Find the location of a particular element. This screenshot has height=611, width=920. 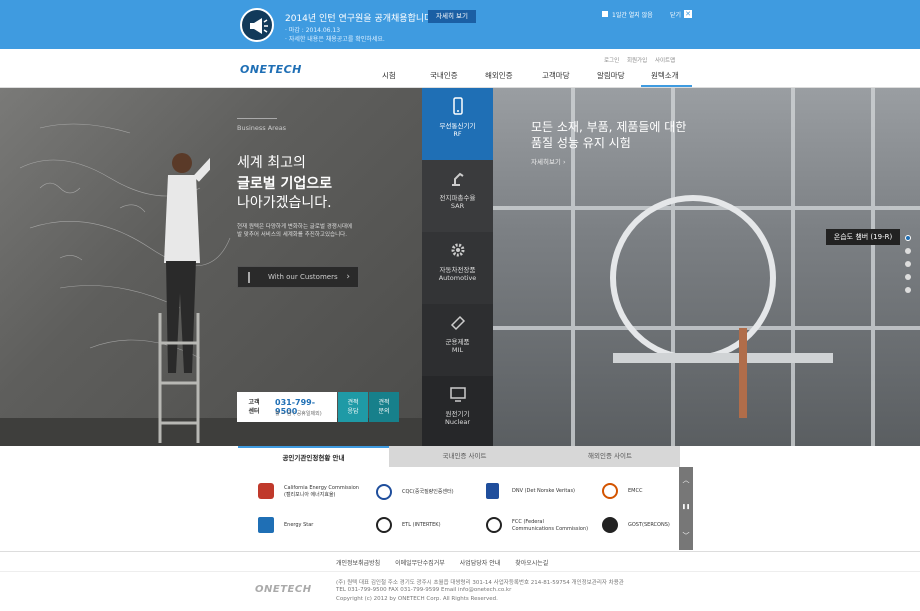

footer-link-contact: 사업담당자 안내 is located at coordinates (480, 563).